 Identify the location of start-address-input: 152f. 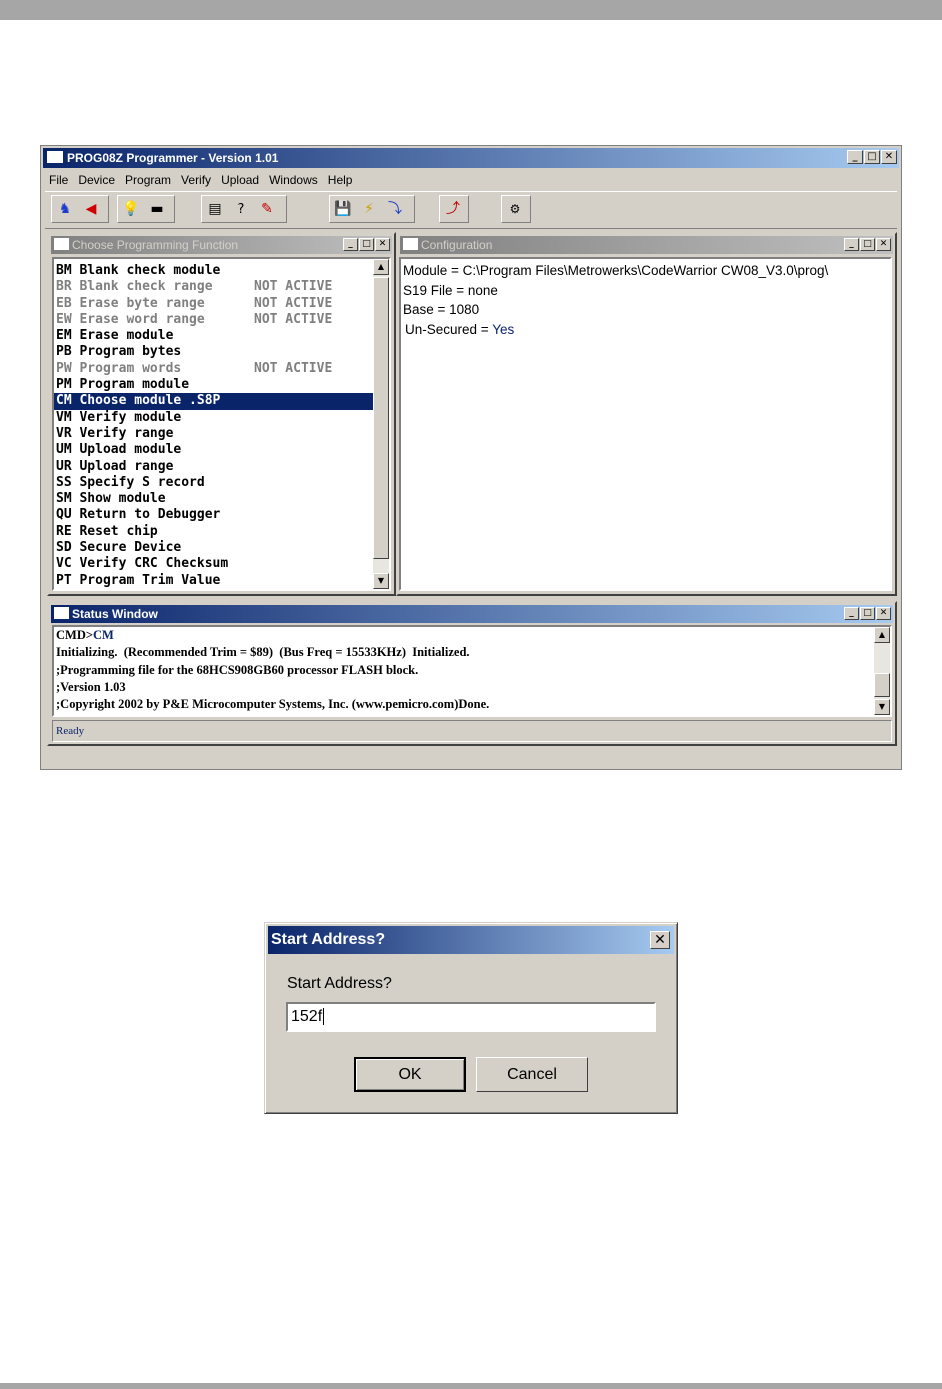
(471, 1017).